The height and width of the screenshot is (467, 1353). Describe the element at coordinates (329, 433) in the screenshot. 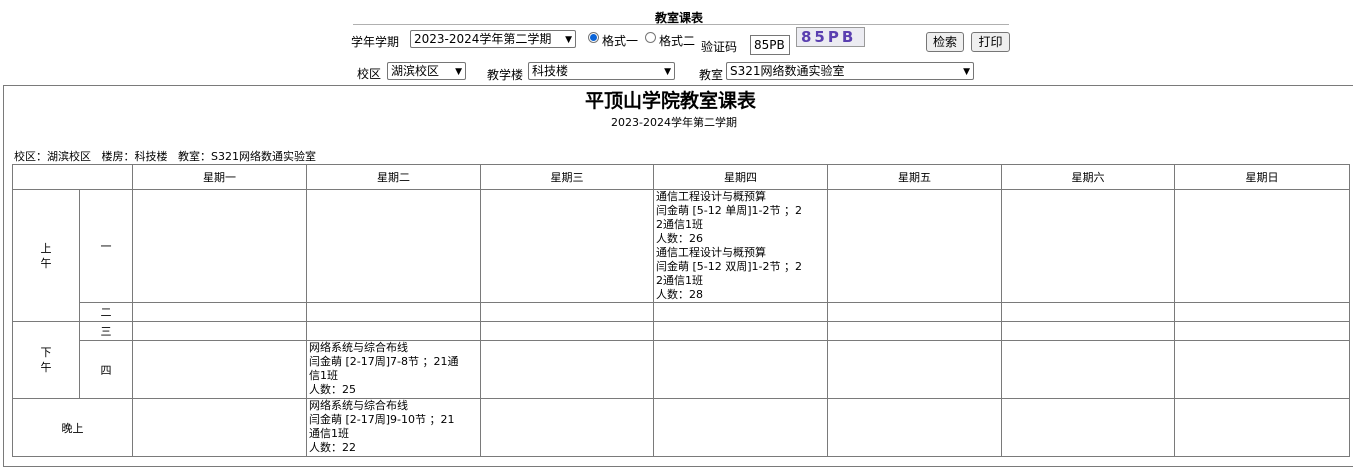

I see `course-class: 通信1班` at that location.